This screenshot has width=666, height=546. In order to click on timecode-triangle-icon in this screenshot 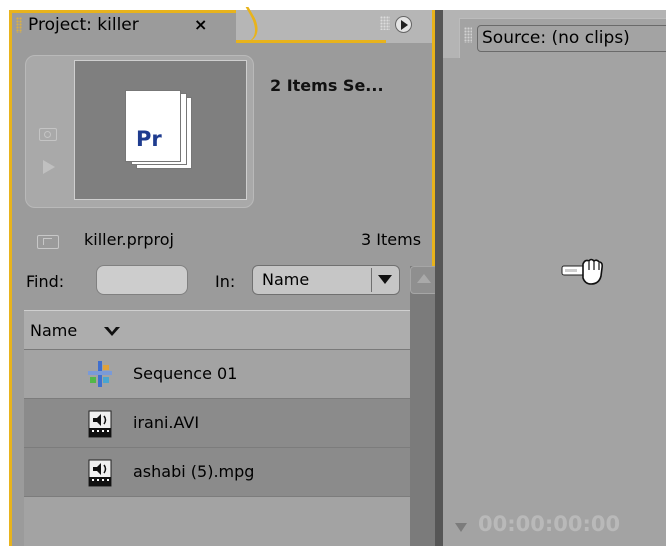, I will do `click(461, 527)`.